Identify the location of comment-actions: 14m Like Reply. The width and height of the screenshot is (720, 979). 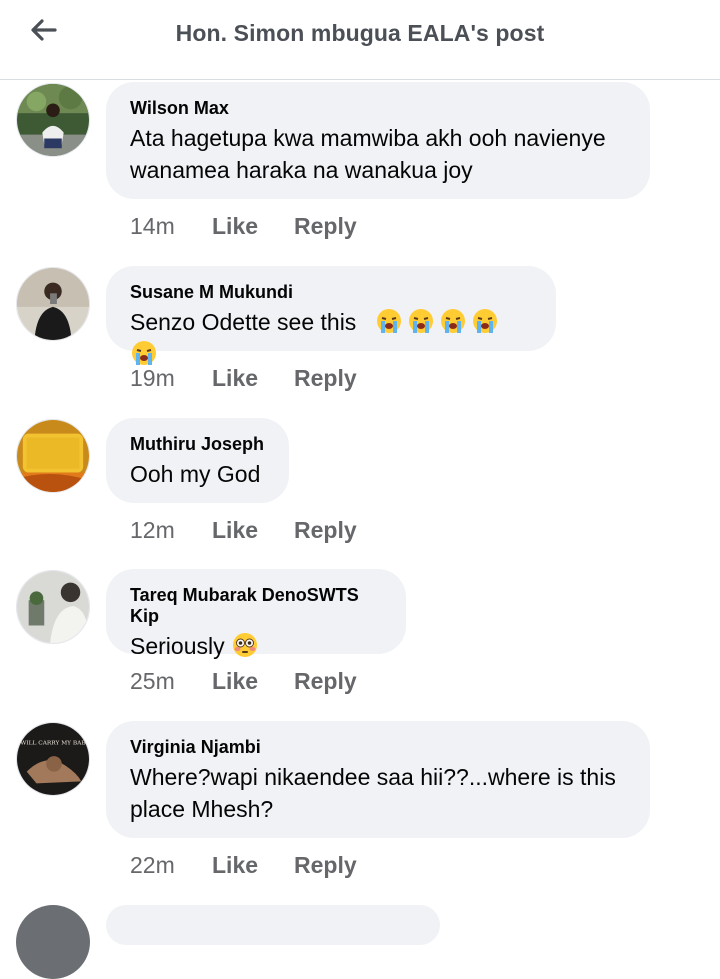
(243, 226).